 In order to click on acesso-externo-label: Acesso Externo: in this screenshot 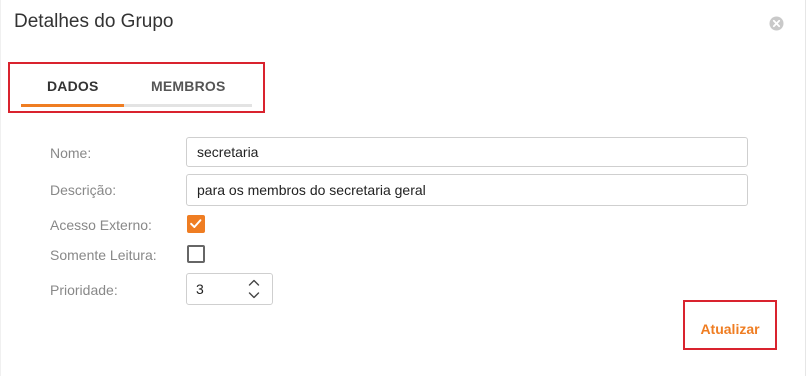, I will do `click(101, 225)`.